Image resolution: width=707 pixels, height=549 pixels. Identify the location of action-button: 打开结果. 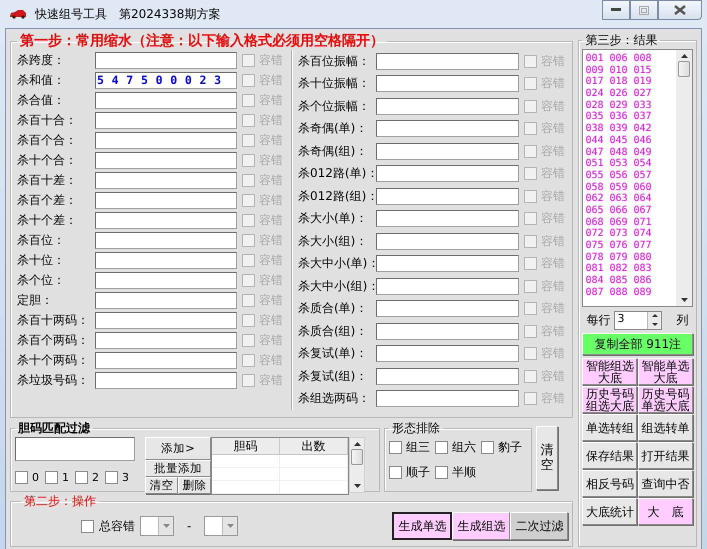
(665, 455).